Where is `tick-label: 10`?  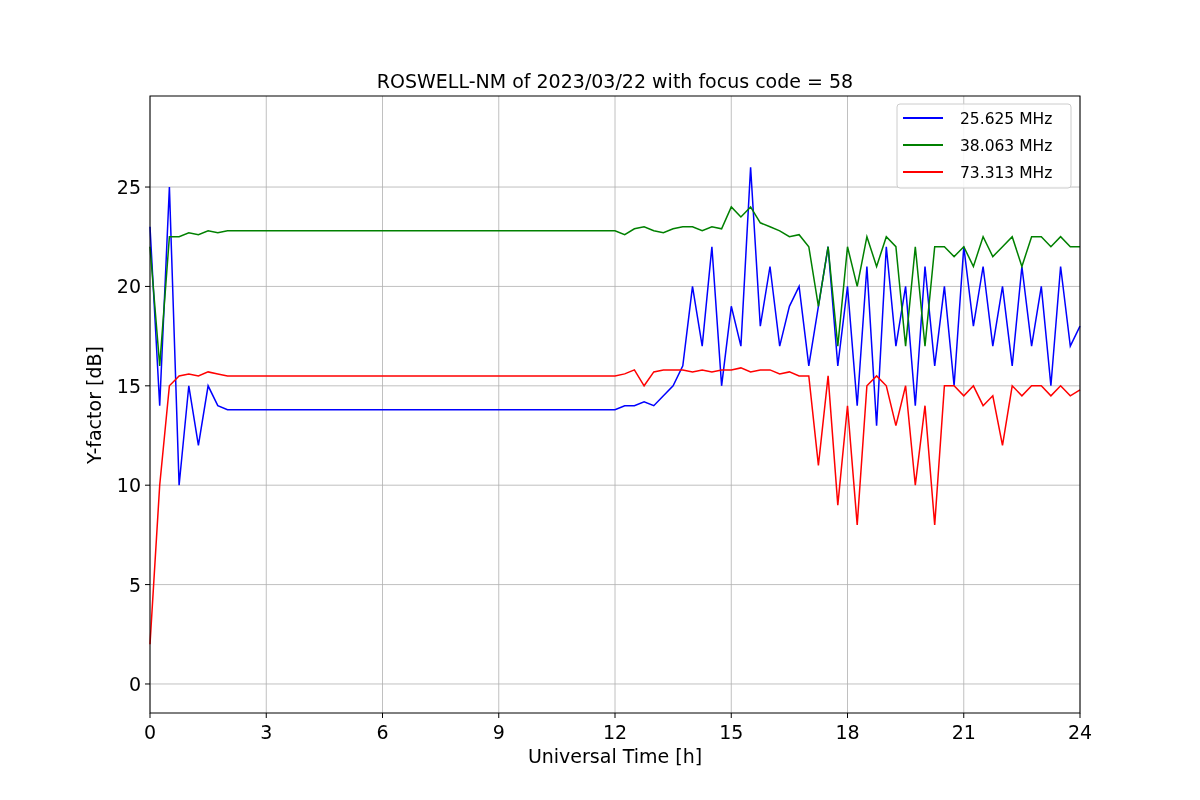 tick-label: 10 is located at coordinates (128, 485).